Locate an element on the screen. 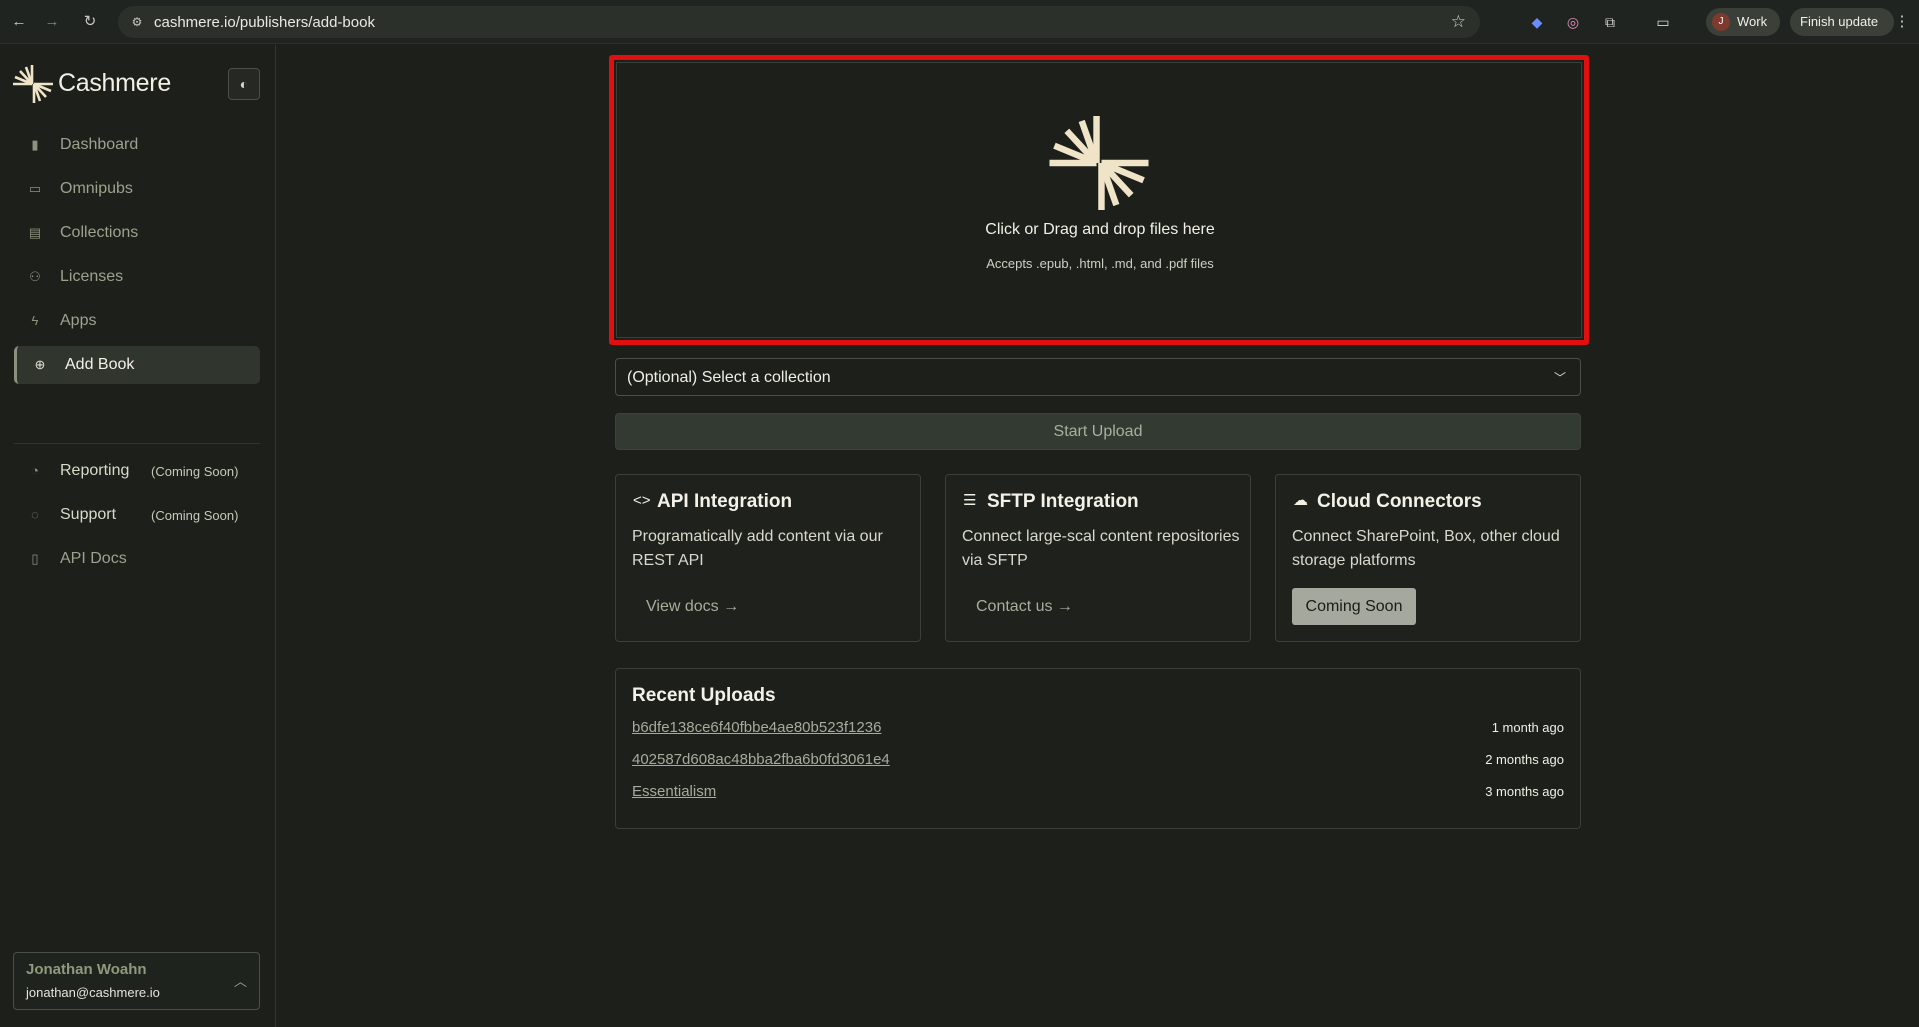 The height and width of the screenshot is (1027, 1919). pie-chart-icon: ◔ is located at coordinates (35, 470).